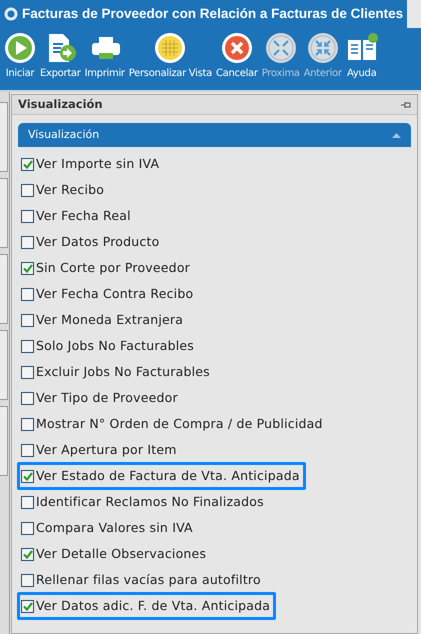 The width and height of the screenshot is (421, 634). Describe the element at coordinates (153, 606) in the screenshot. I see `checkbox-label: Ver Datos adic. F. de Vta. Anticipada` at that location.